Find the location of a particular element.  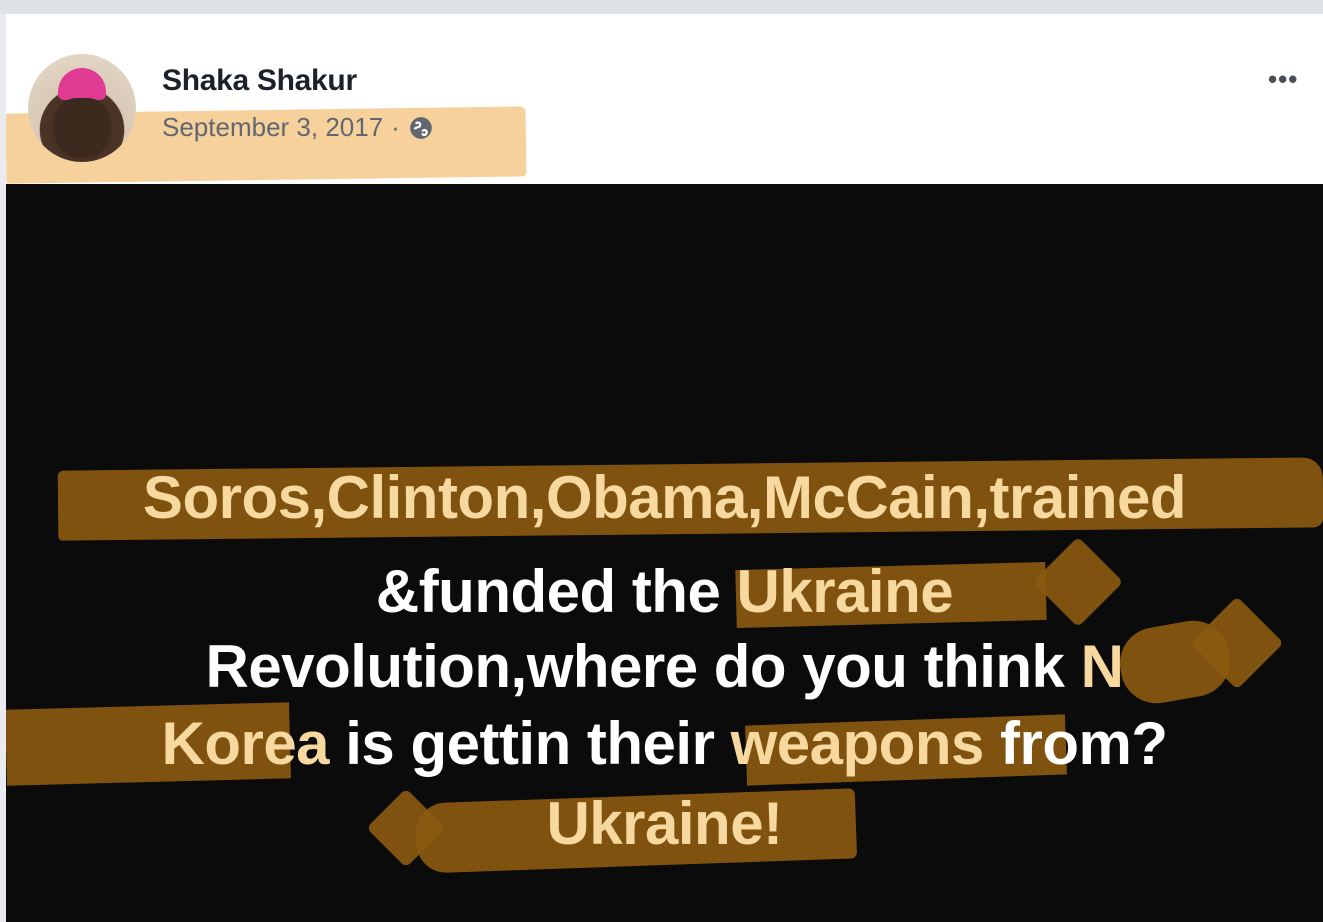

top-bar is located at coordinates (661, 7).